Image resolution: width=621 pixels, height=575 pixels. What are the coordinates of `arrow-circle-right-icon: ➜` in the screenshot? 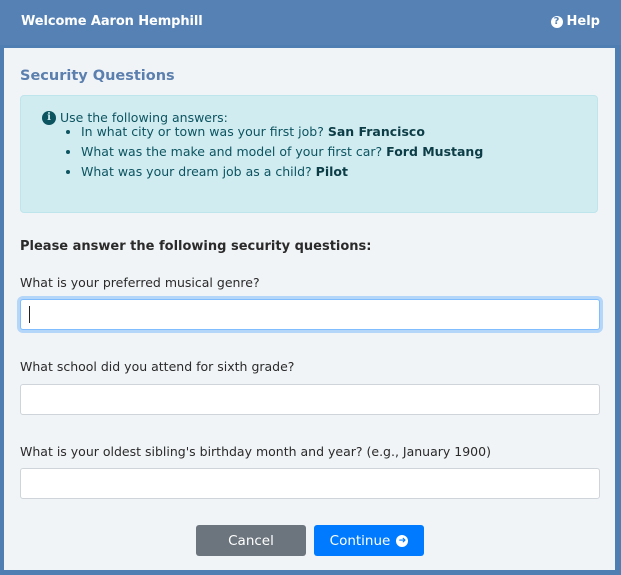 It's located at (402, 540).